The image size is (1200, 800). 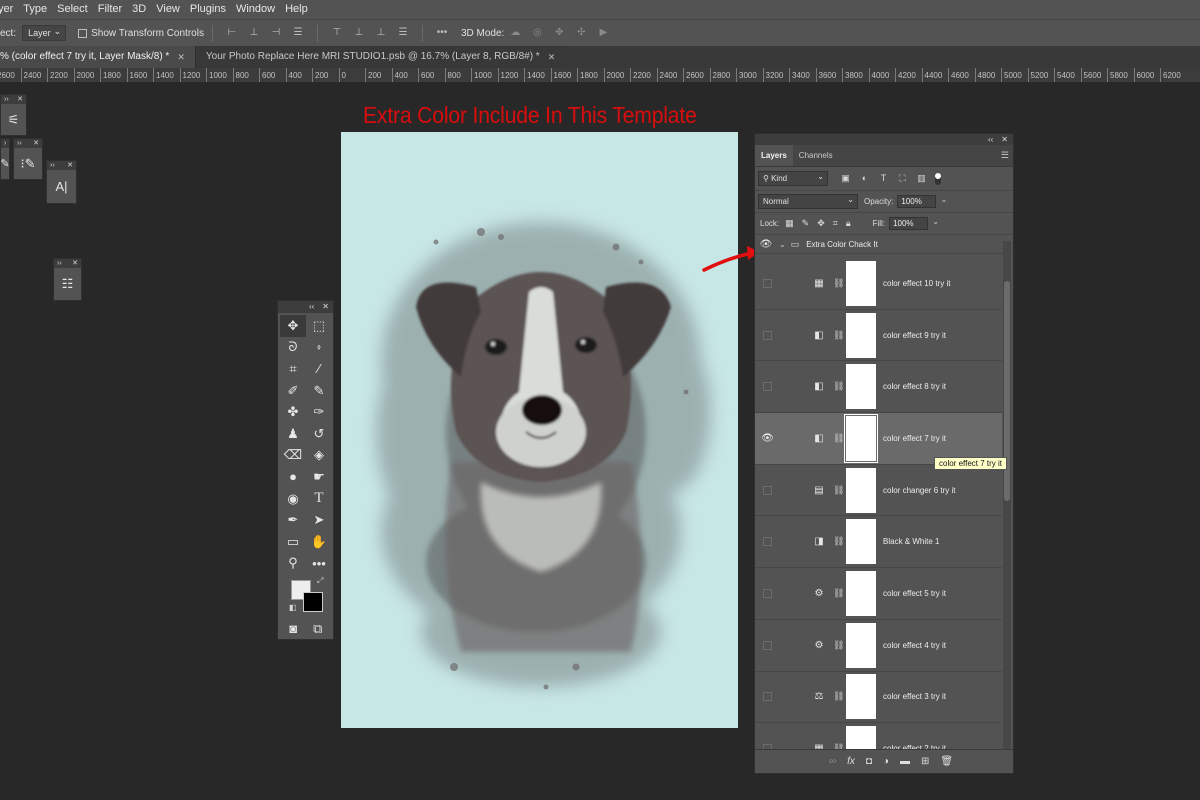 What do you see at coordinates (869, 761) in the screenshot?
I see `add-mask-icon: ◘` at bounding box center [869, 761].